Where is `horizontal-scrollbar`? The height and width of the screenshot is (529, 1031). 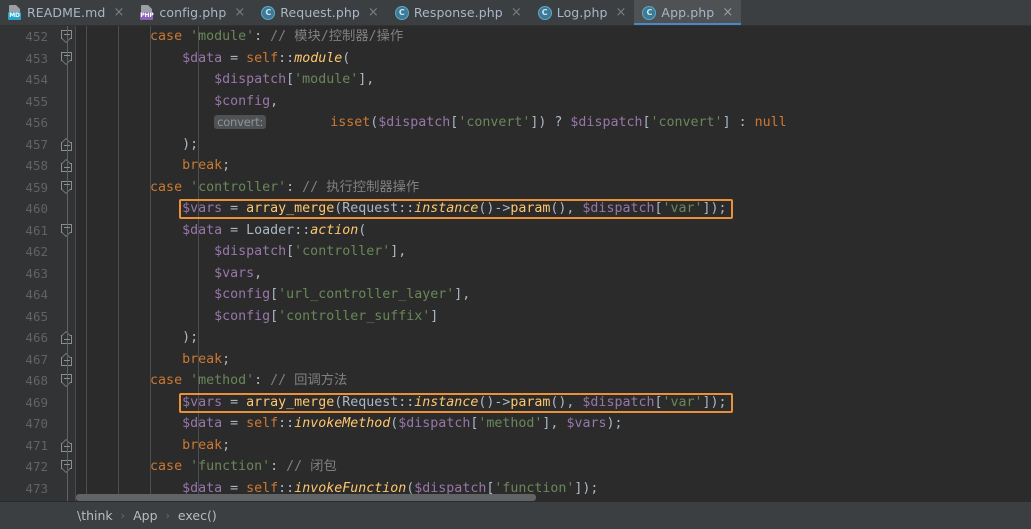
horizontal-scrollbar is located at coordinates (306, 497).